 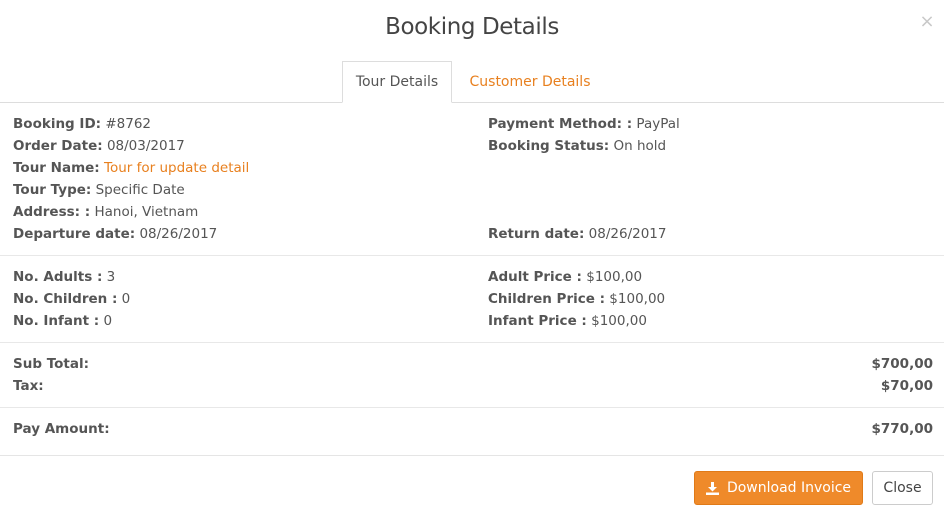 What do you see at coordinates (56, 321) in the screenshot?
I see `infant-label: No. Infant :` at bounding box center [56, 321].